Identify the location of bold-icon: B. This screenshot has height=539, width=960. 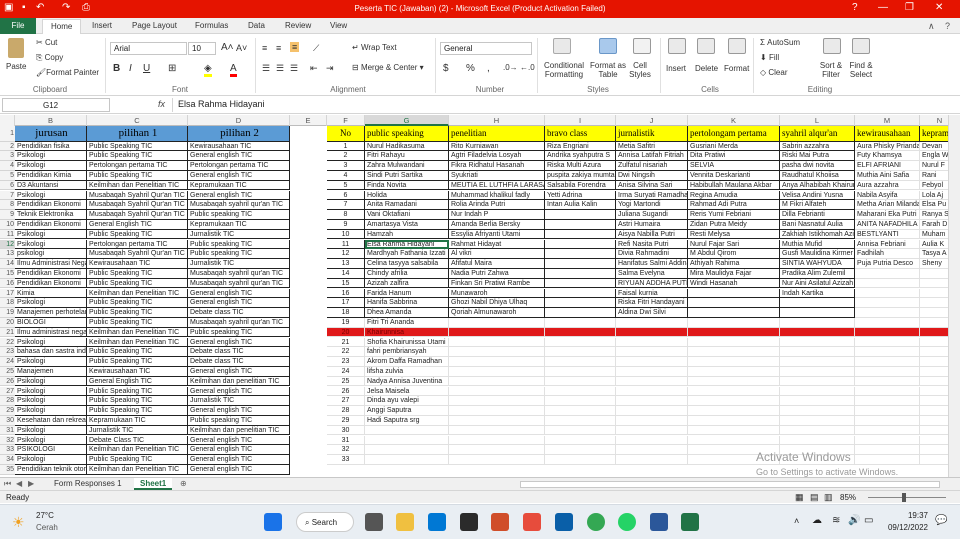
(116, 68).